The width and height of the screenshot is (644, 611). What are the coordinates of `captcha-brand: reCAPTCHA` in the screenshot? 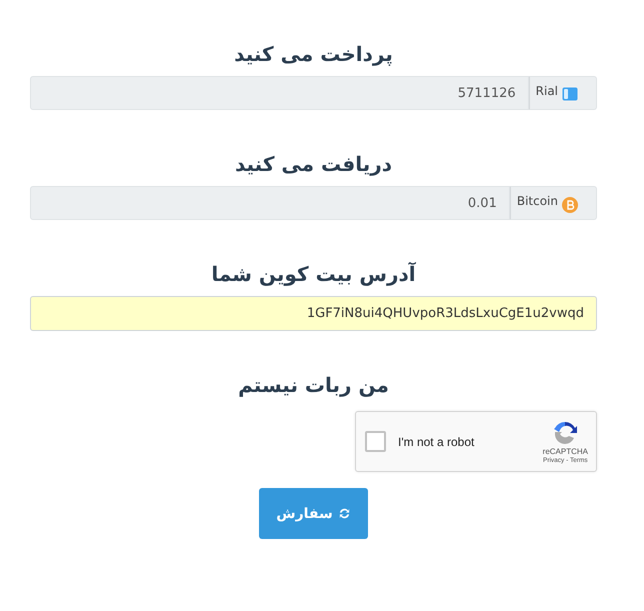 It's located at (565, 451).